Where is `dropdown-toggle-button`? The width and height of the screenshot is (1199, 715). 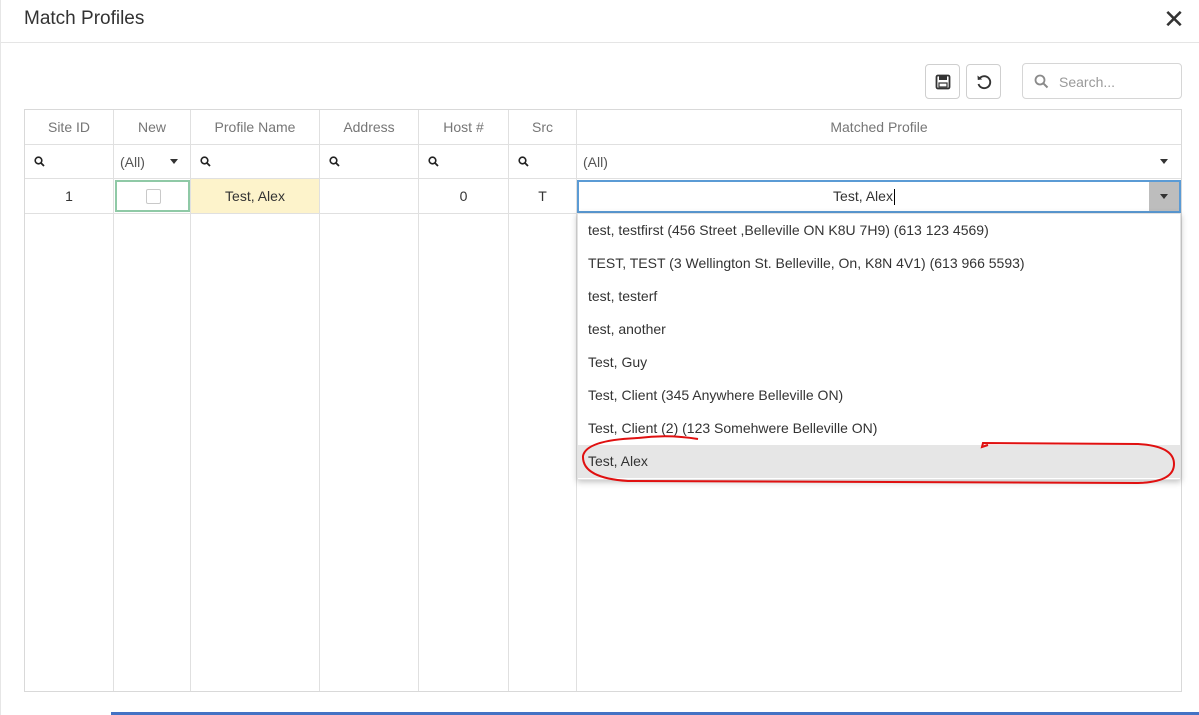
dropdown-toggle-button is located at coordinates (1164, 196).